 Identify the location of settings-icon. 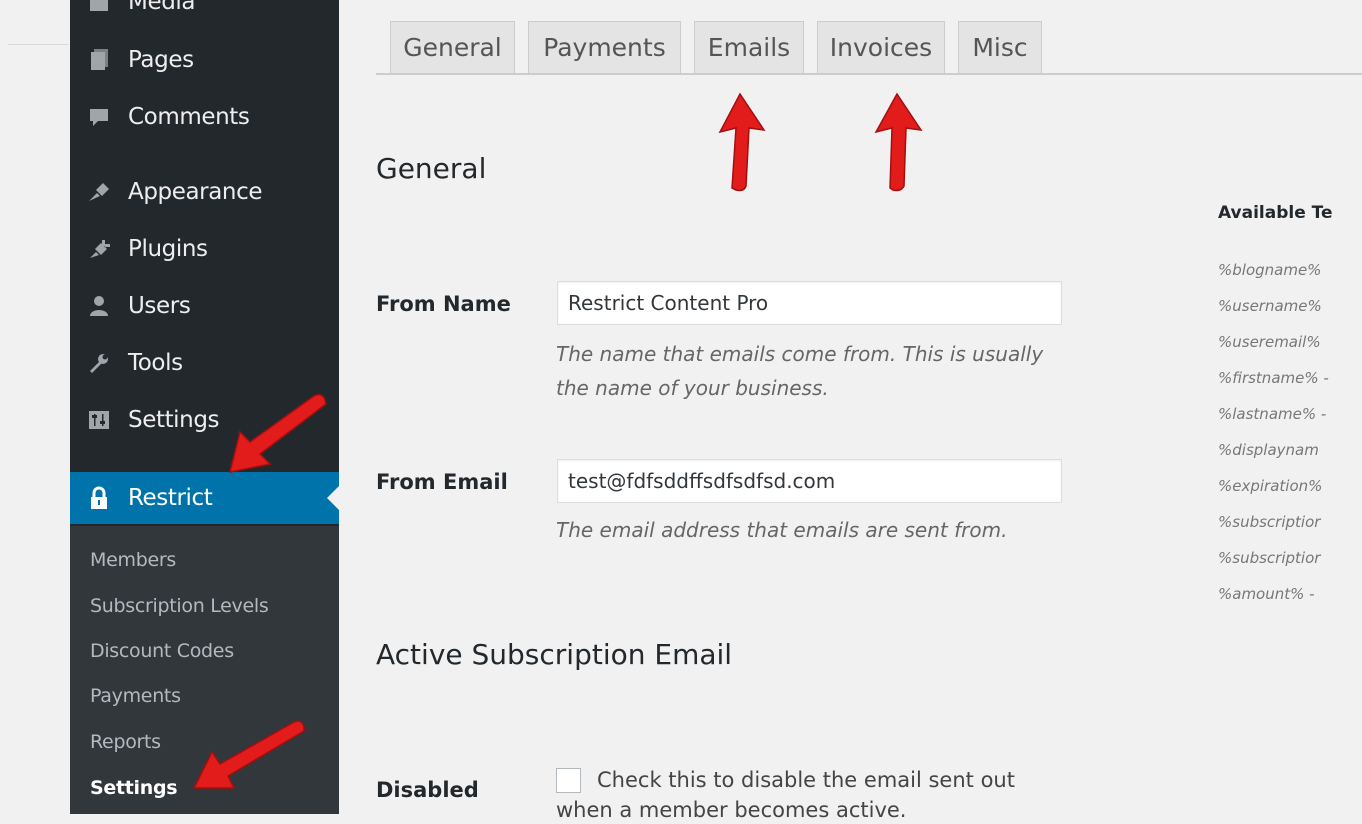
(99, 420).